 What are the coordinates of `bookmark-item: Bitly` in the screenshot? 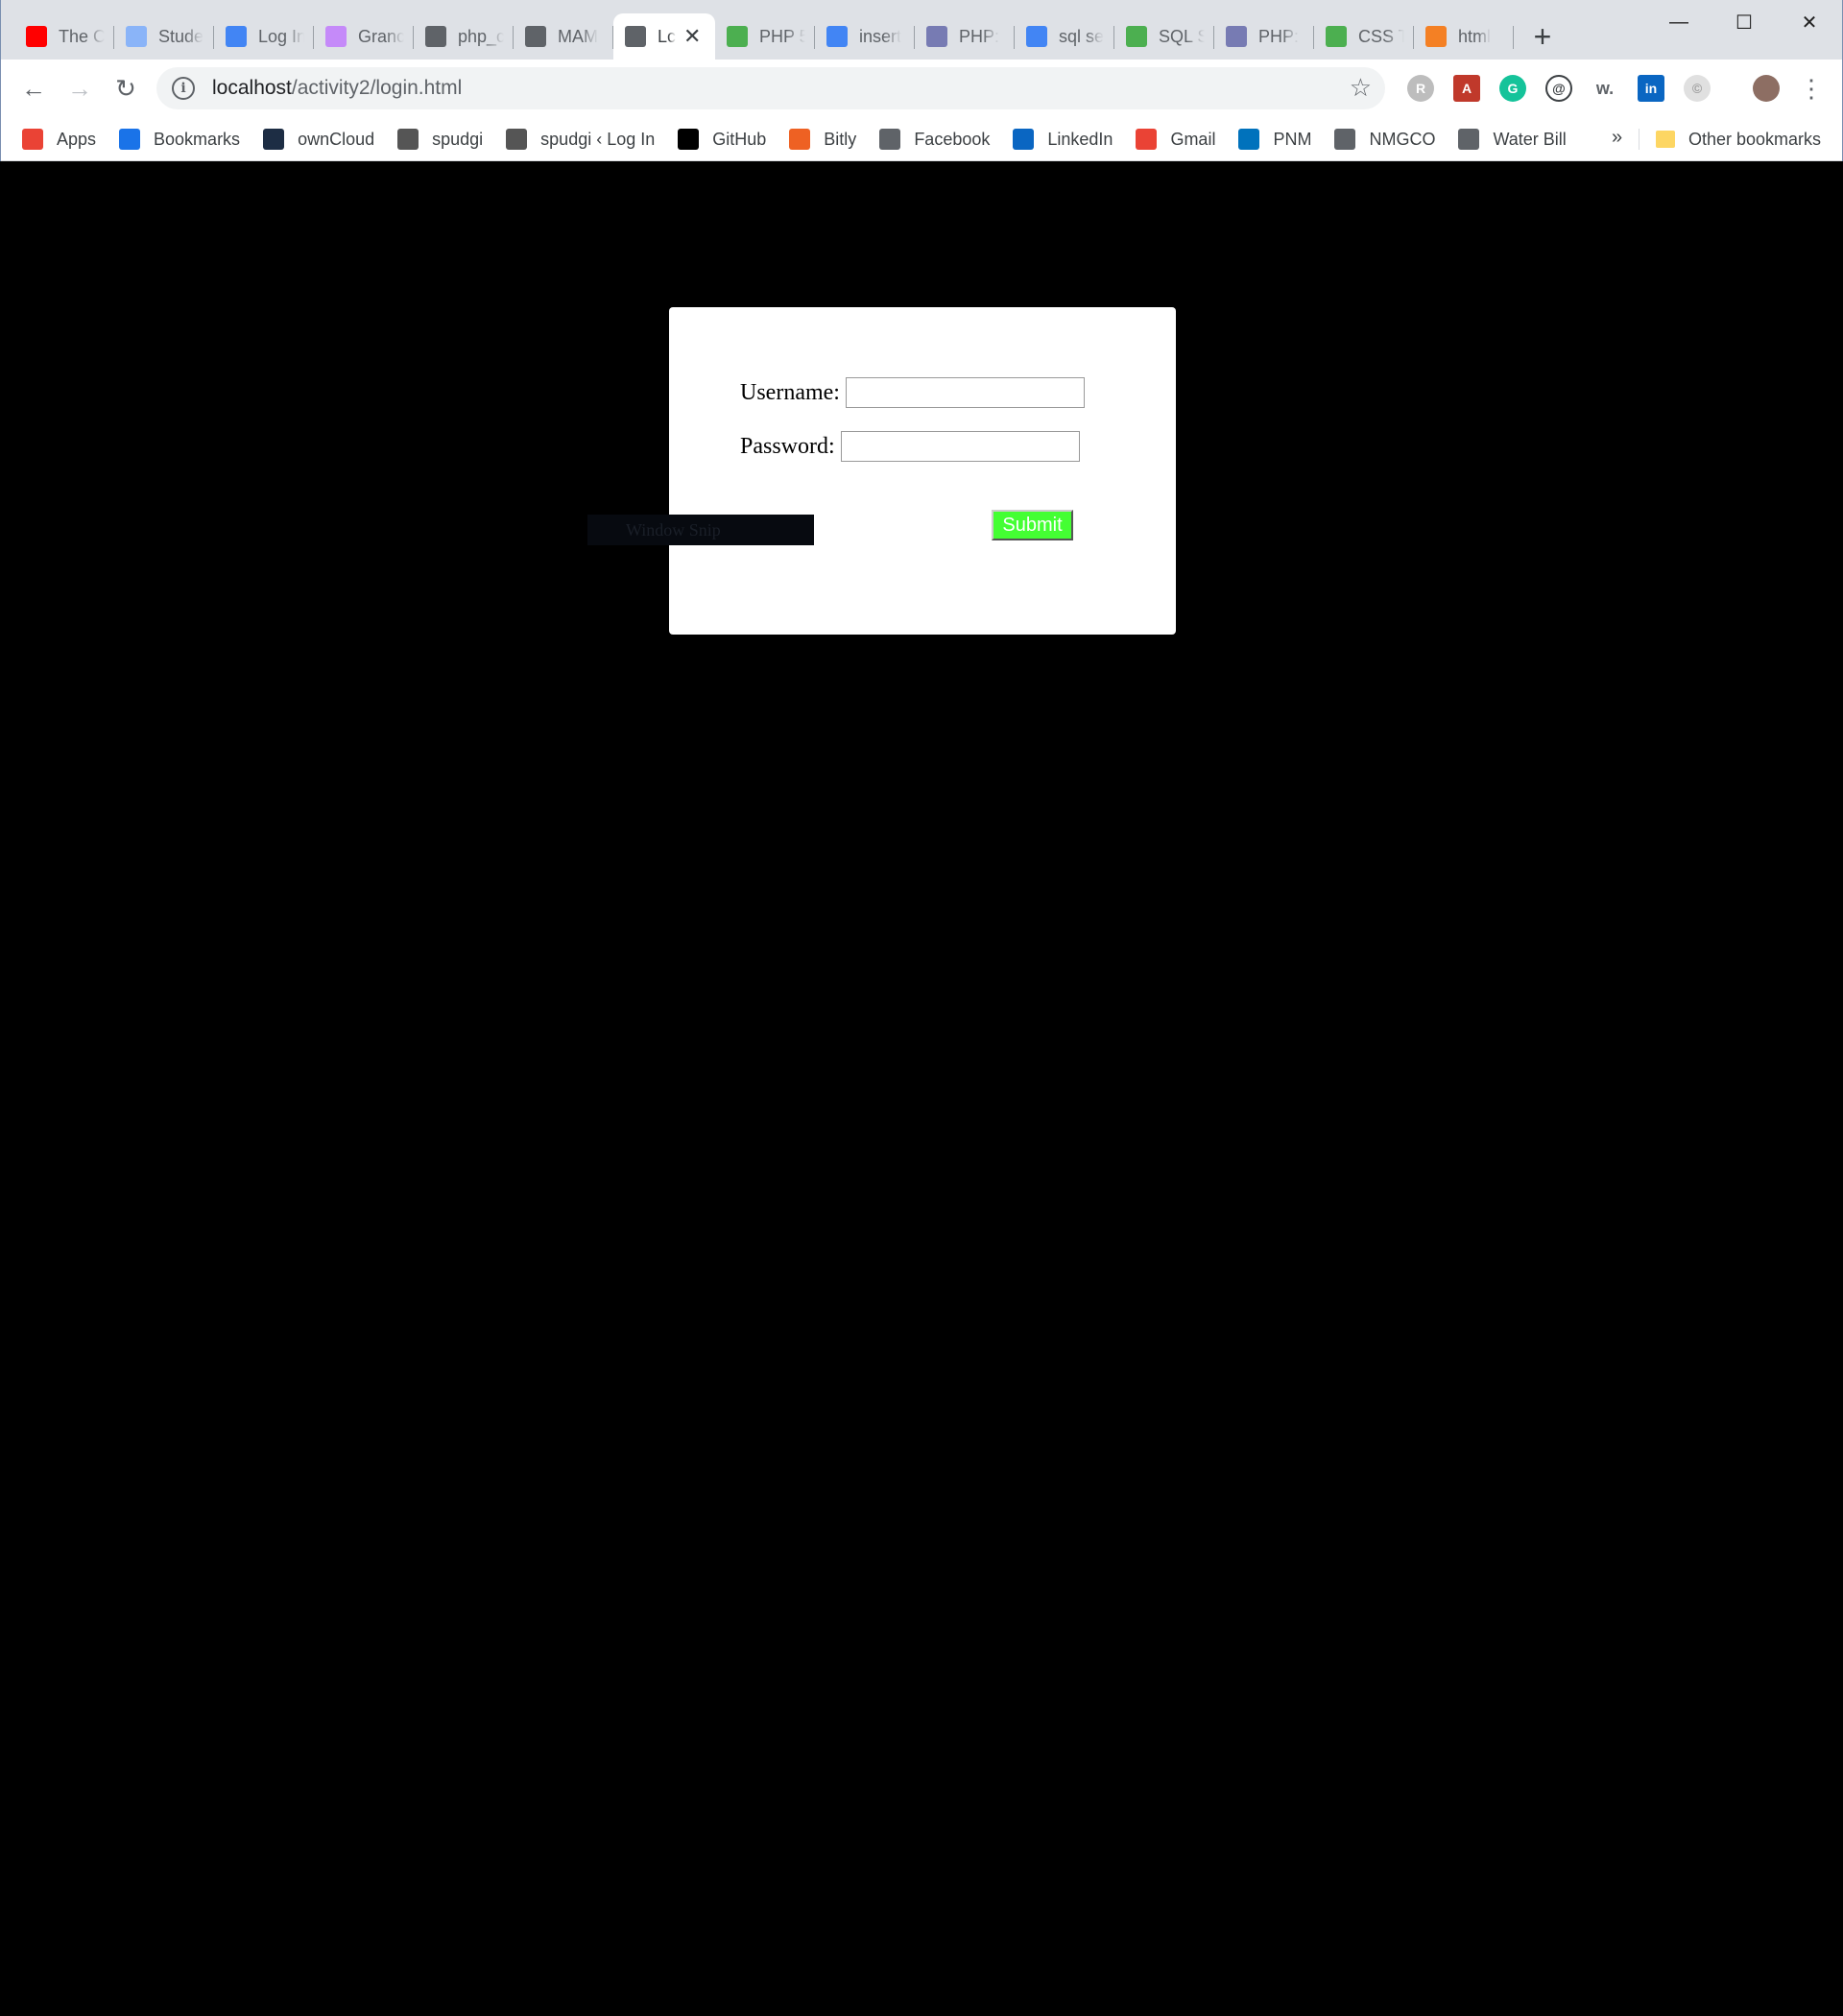 It's located at (822, 139).